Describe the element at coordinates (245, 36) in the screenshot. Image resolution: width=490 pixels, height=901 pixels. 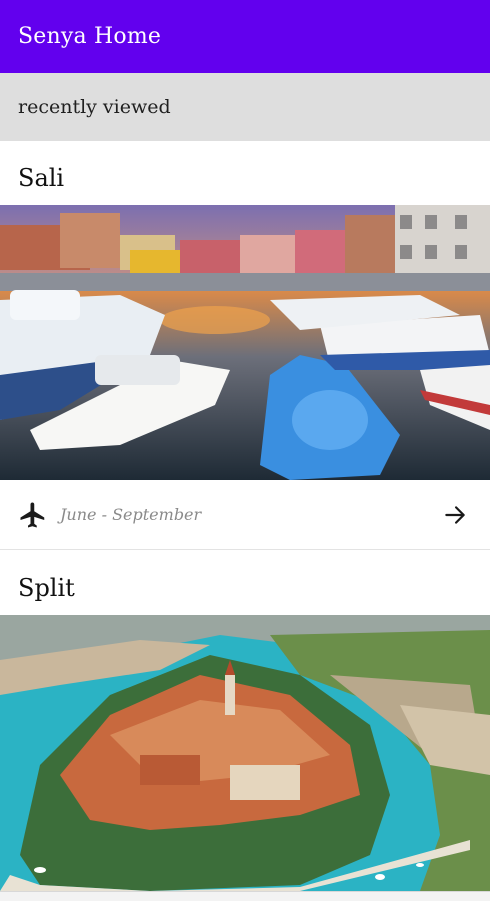
I see `app-bar: Senya Home` at that location.